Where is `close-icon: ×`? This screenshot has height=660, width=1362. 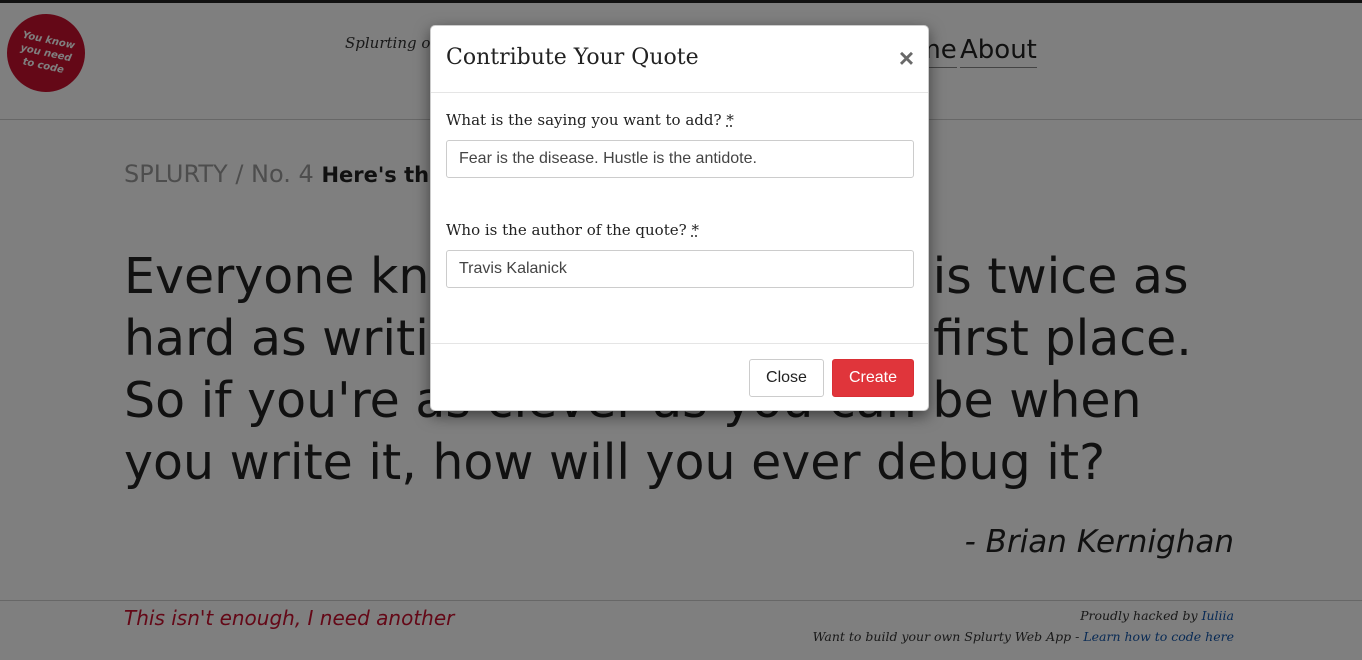 close-icon: × is located at coordinates (906, 58).